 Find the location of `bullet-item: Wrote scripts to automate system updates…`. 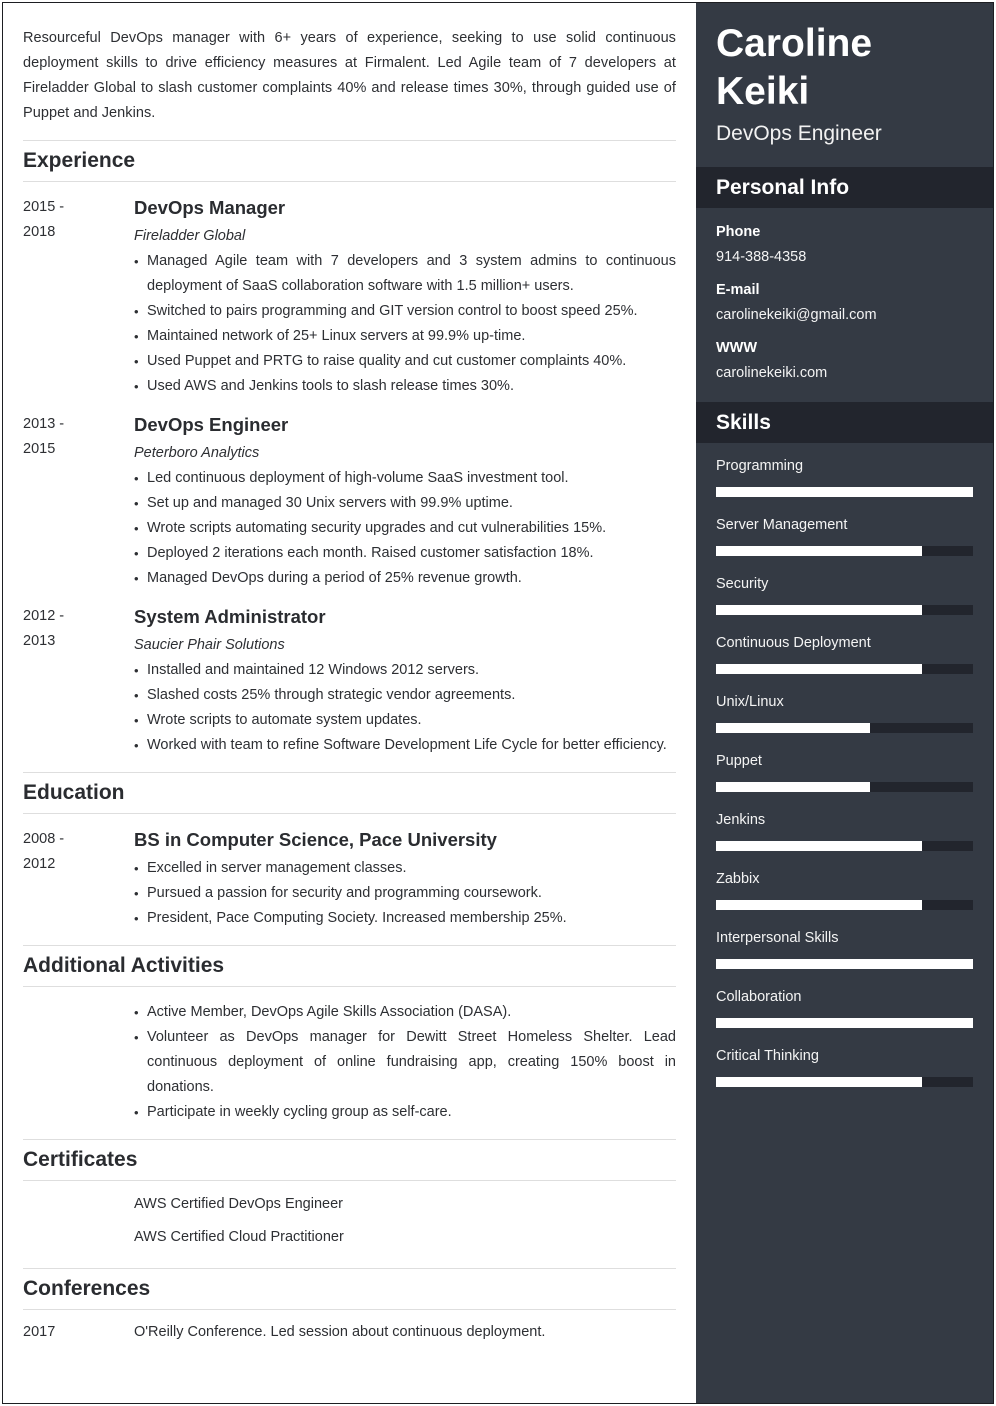

bullet-item: Wrote scripts to automate system updates… is located at coordinates (405, 720).